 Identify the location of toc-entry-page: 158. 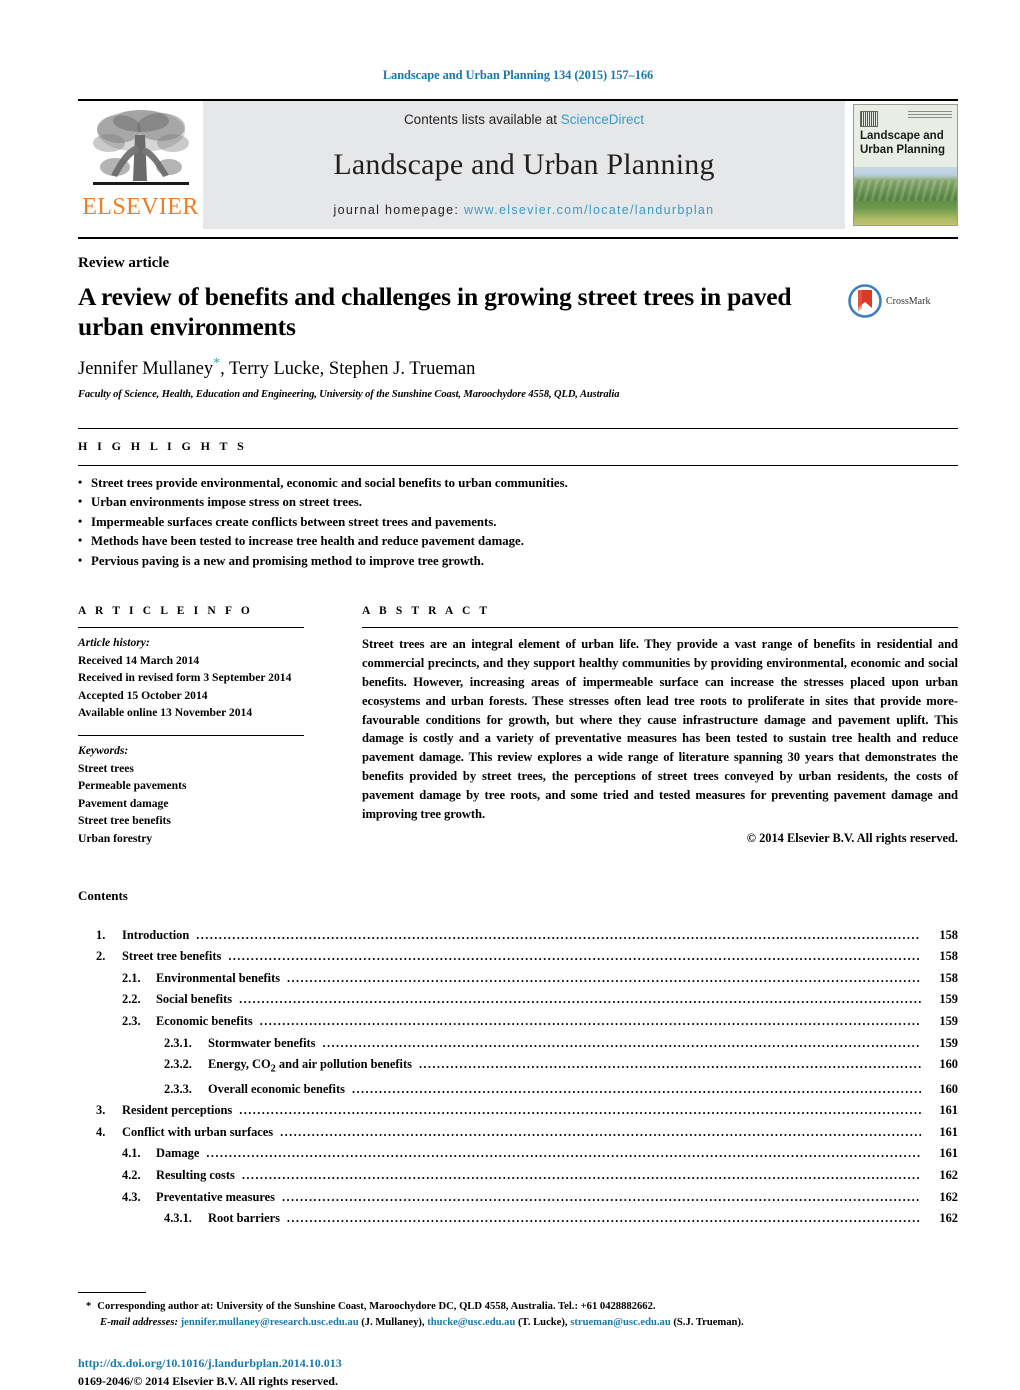
(948, 956).